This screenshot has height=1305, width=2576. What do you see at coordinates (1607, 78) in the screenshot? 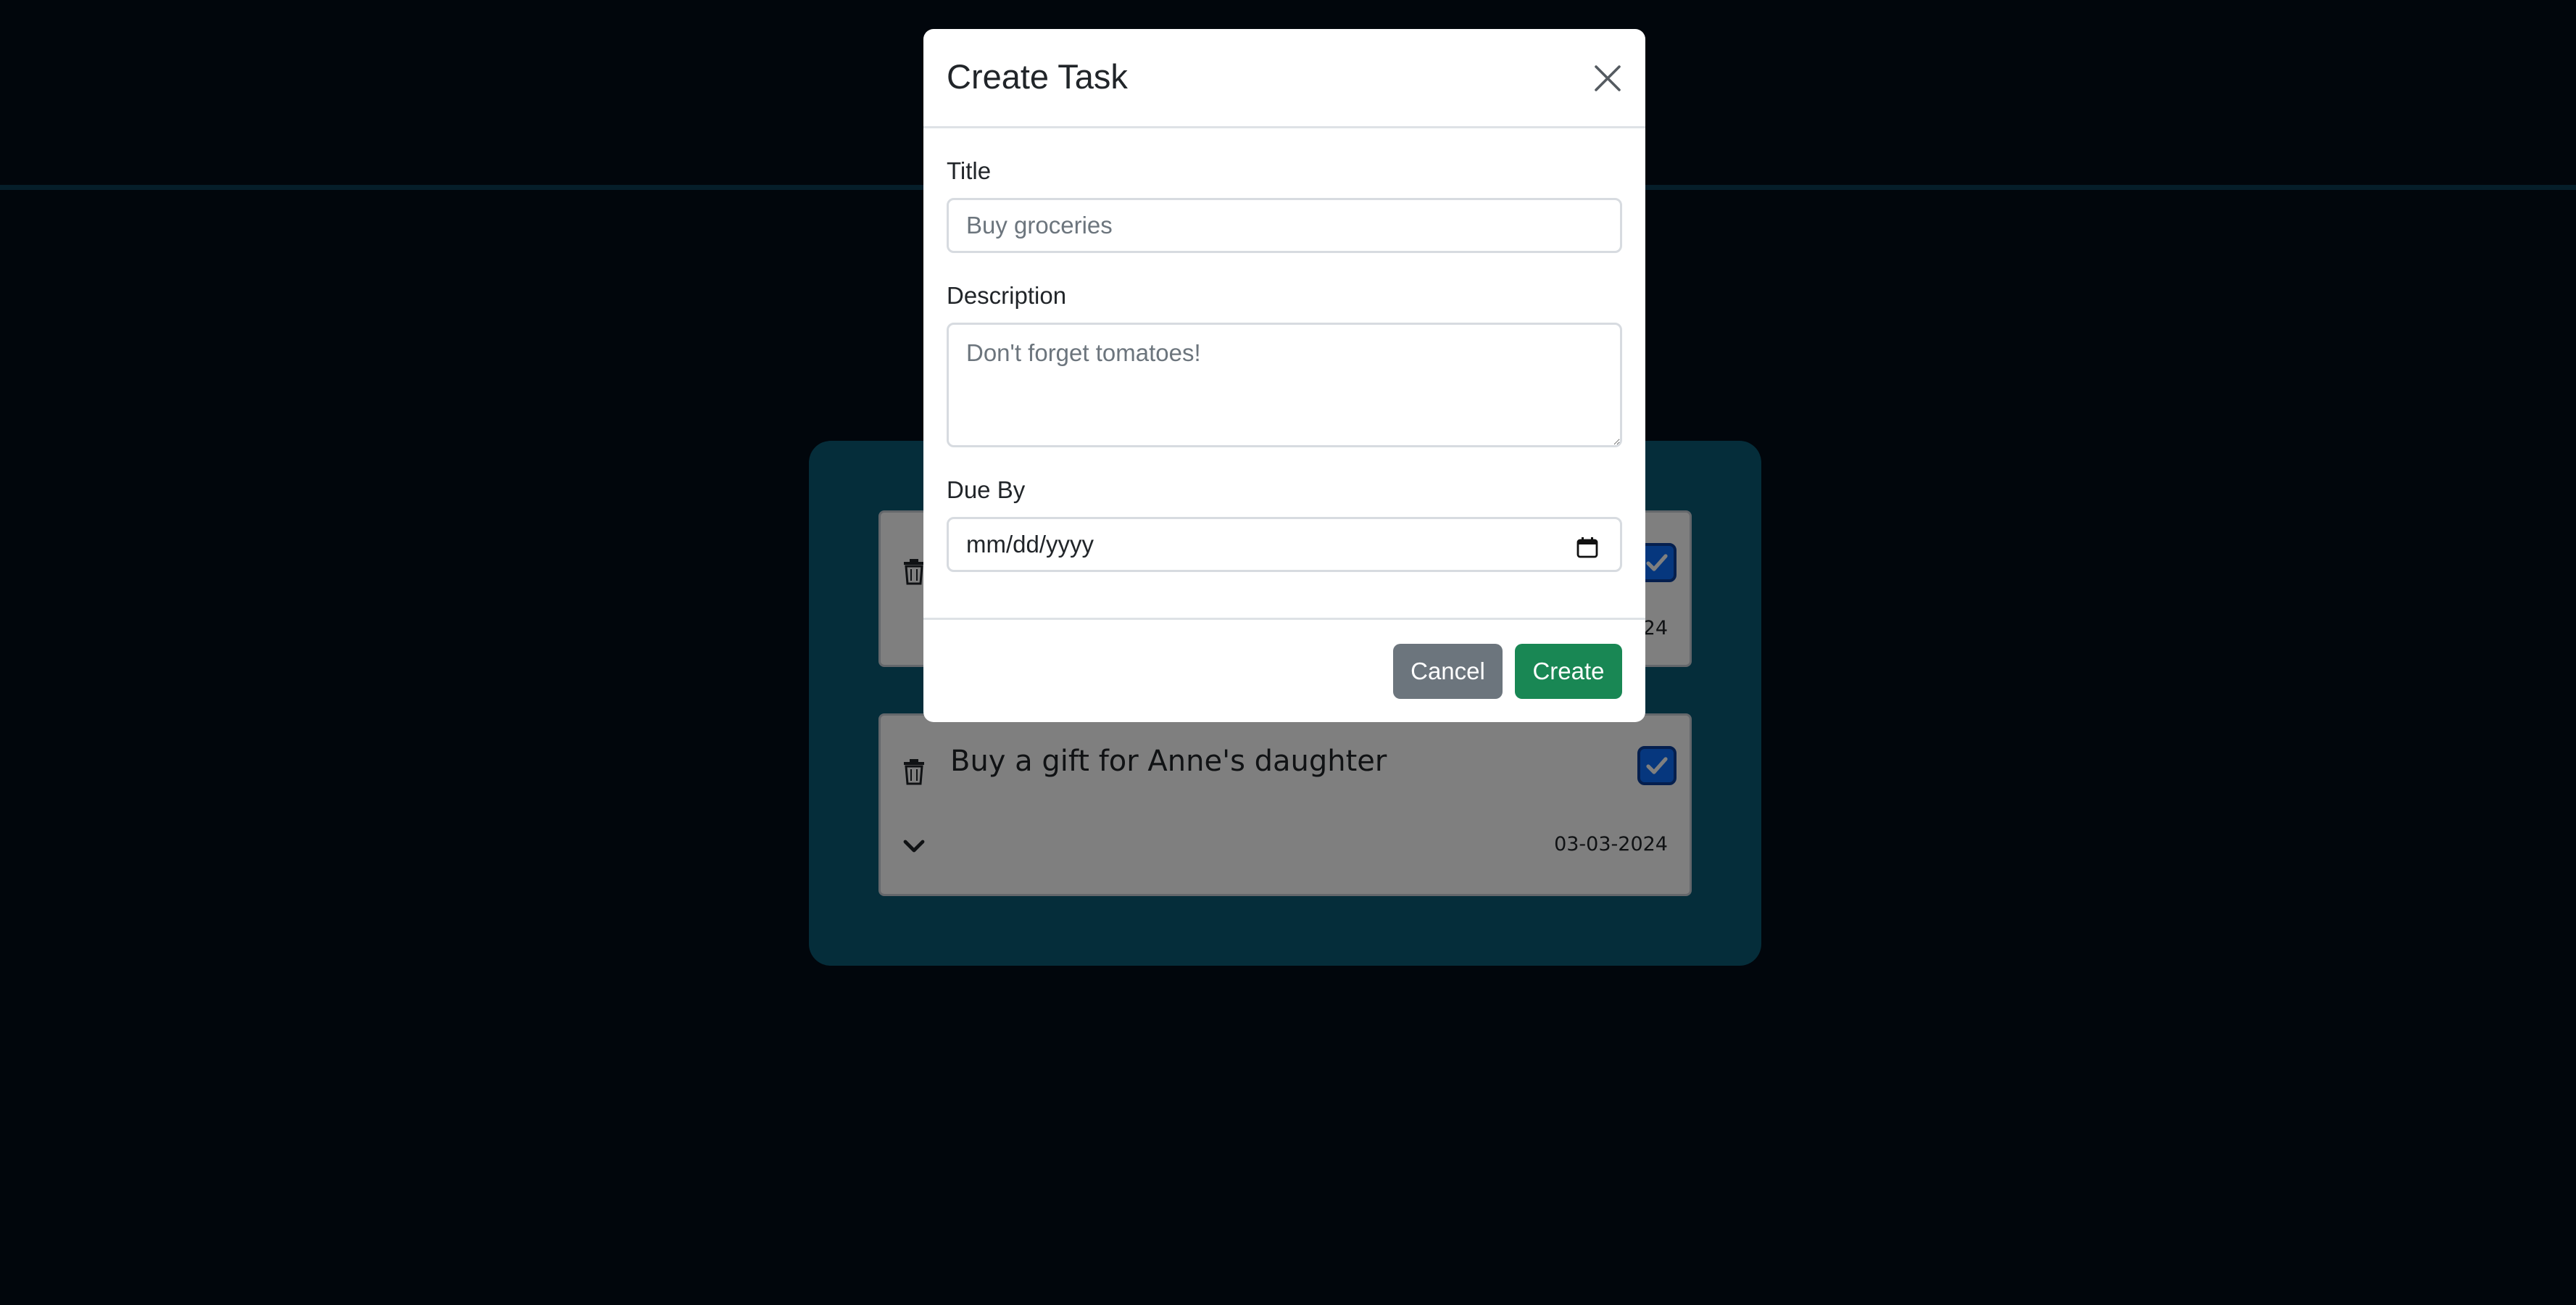
I see `close-icon` at bounding box center [1607, 78].